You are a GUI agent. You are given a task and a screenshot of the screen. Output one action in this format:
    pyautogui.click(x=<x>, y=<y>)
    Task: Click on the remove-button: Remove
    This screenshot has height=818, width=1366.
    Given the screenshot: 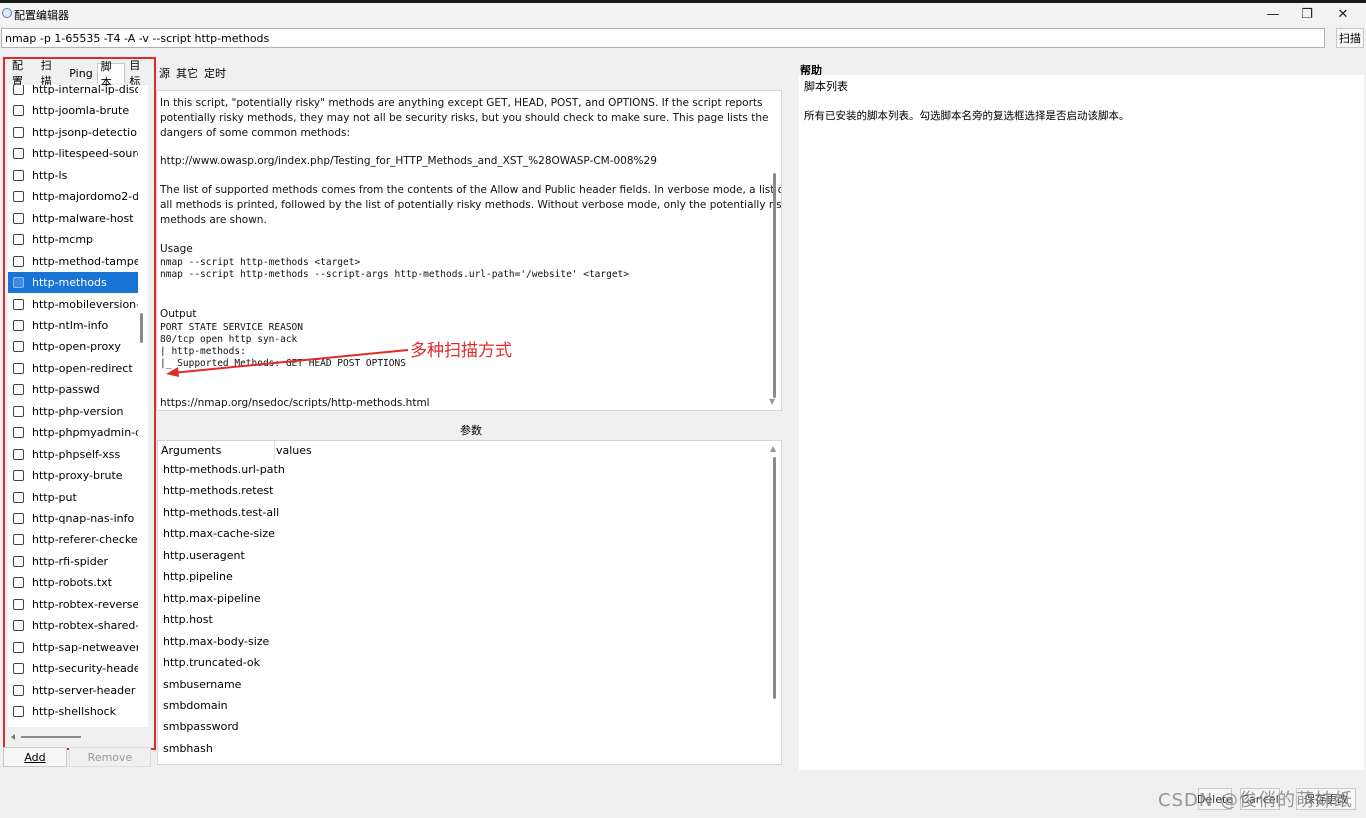 What is the action you would take?
    pyautogui.click(x=110, y=757)
    